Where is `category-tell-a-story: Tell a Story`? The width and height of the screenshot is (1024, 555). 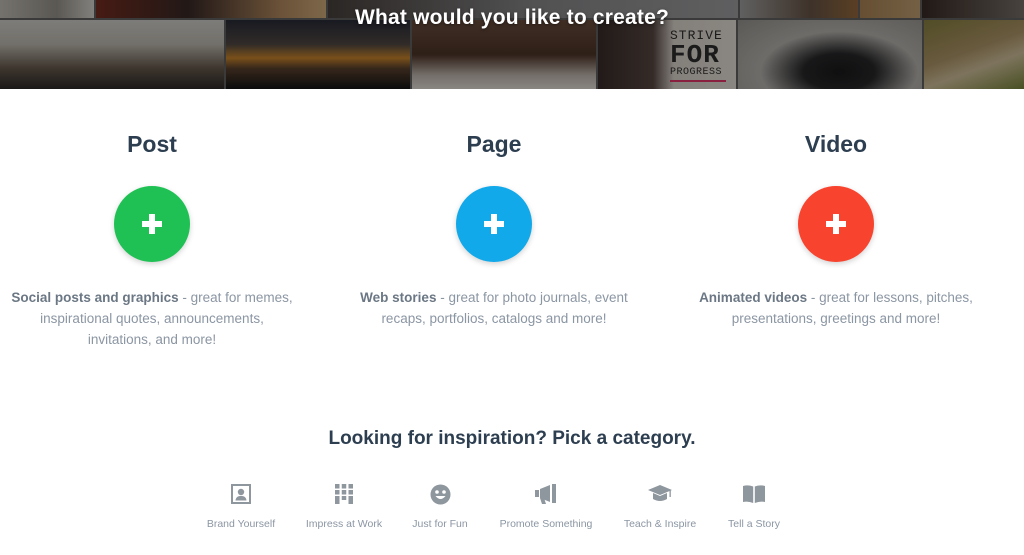
category-tell-a-story: Tell a Story is located at coordinates (754, 506).